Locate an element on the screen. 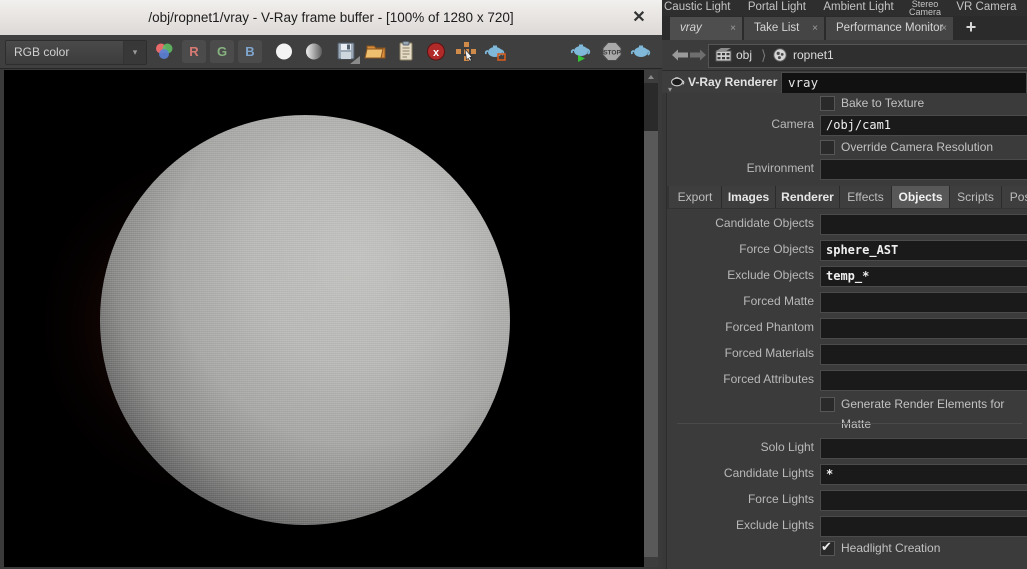 The height and width of the screenshot is (569, 1027). shelf-item-stereo-camera: Stereo Camera is located at coordinates (925, 8).